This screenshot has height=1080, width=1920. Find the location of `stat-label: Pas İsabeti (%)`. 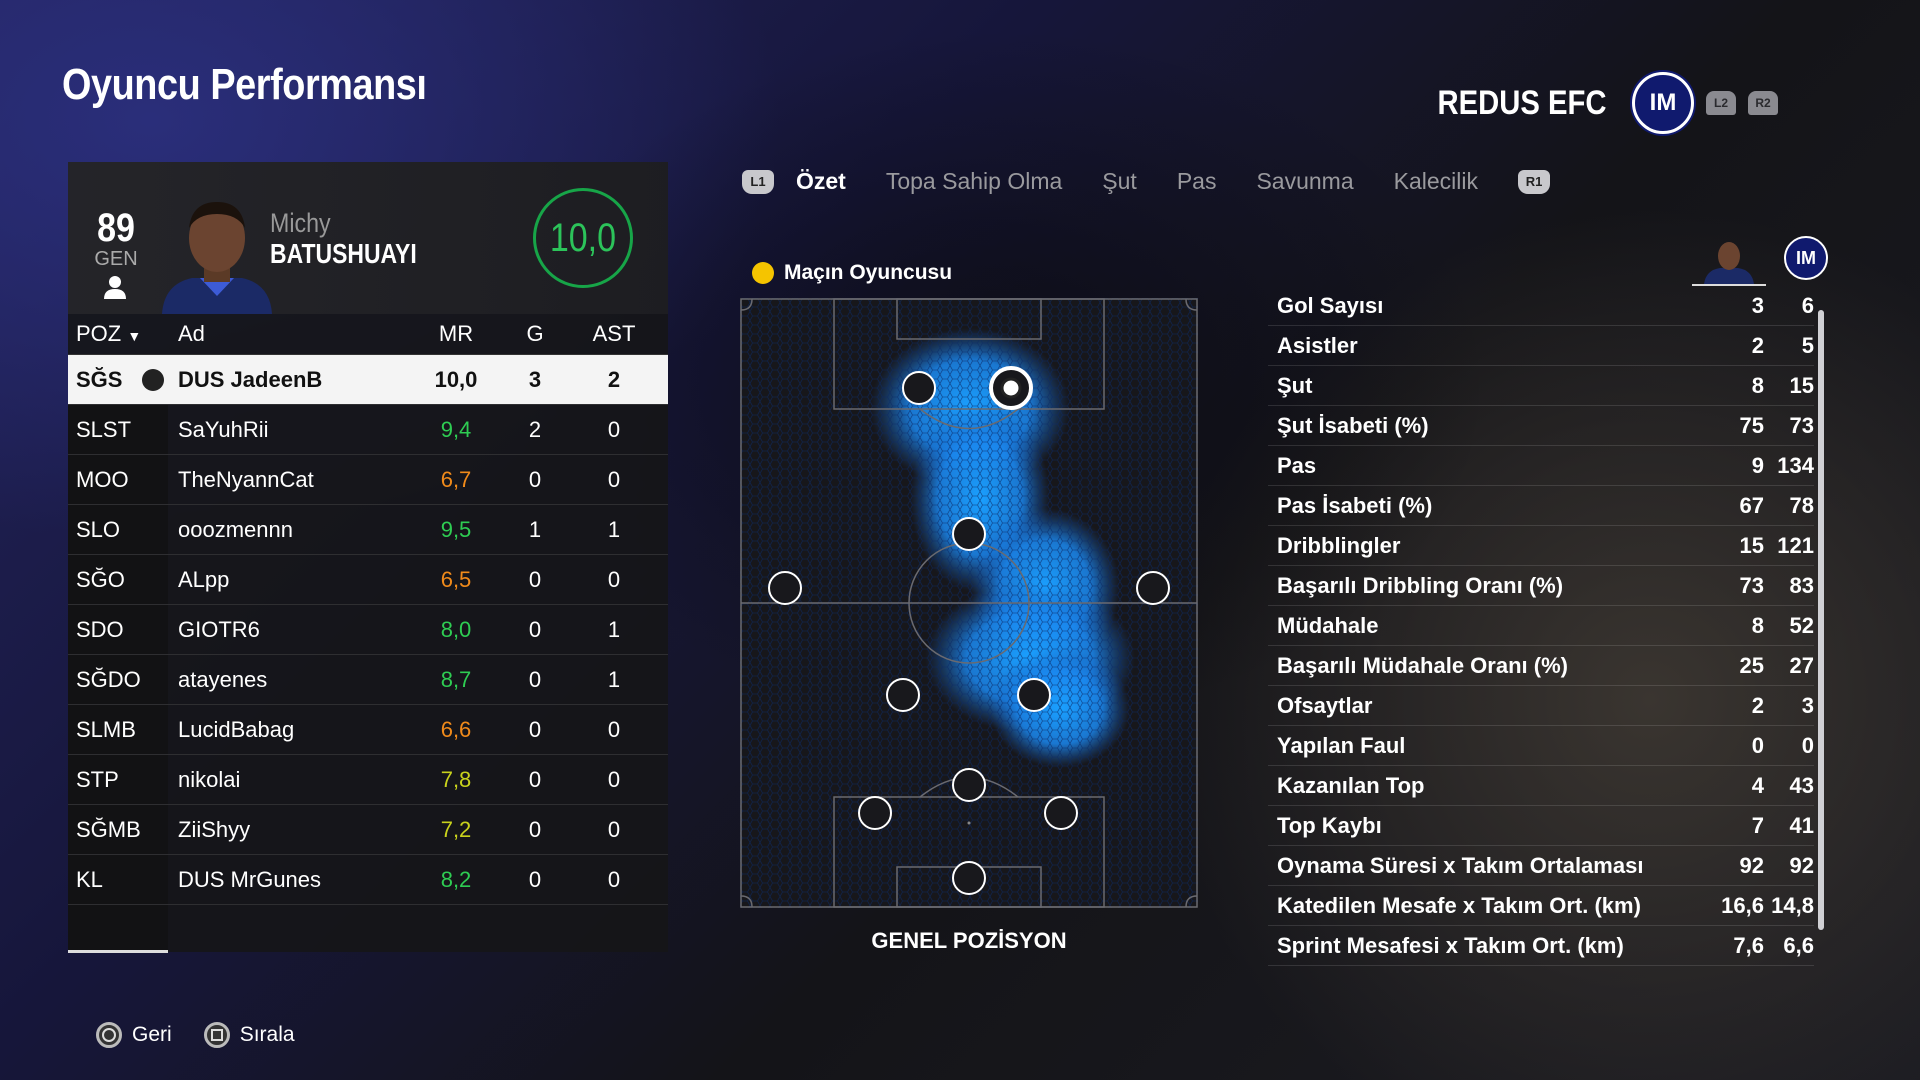

stat-label: Pas İsabeti (%) is located at coordinates (1355, 505).